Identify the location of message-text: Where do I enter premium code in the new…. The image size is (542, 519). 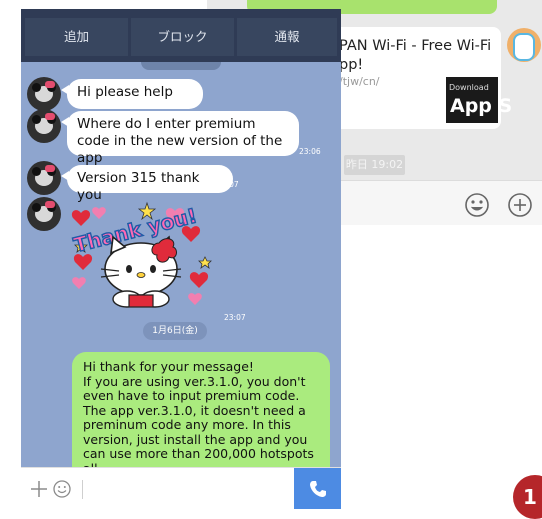
(180, 141).